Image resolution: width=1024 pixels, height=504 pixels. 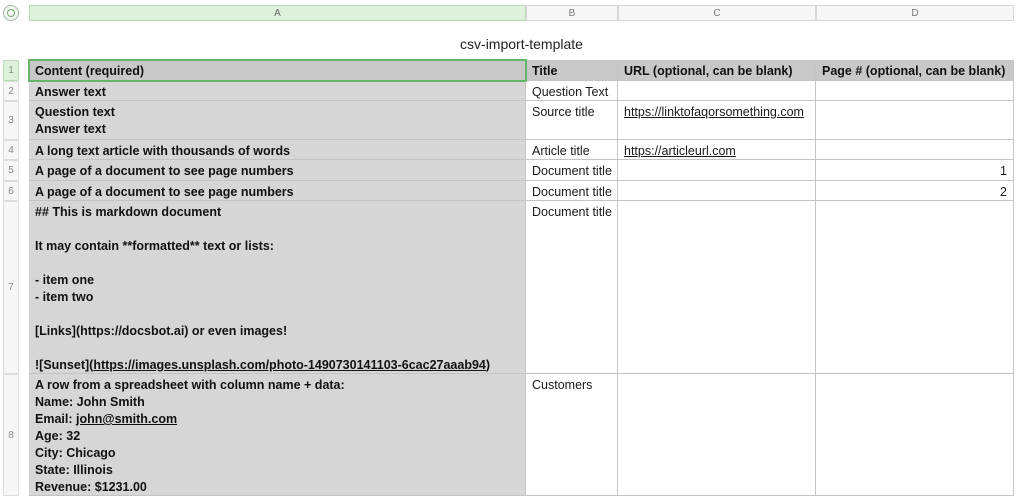 I want to click on row-header-1: 1, so click(x=11, y=70).